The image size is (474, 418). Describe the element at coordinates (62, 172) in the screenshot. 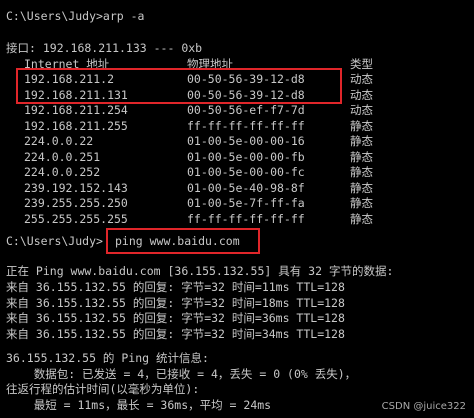

I see `arp-row-ip: 224.0.0.252` at that location.